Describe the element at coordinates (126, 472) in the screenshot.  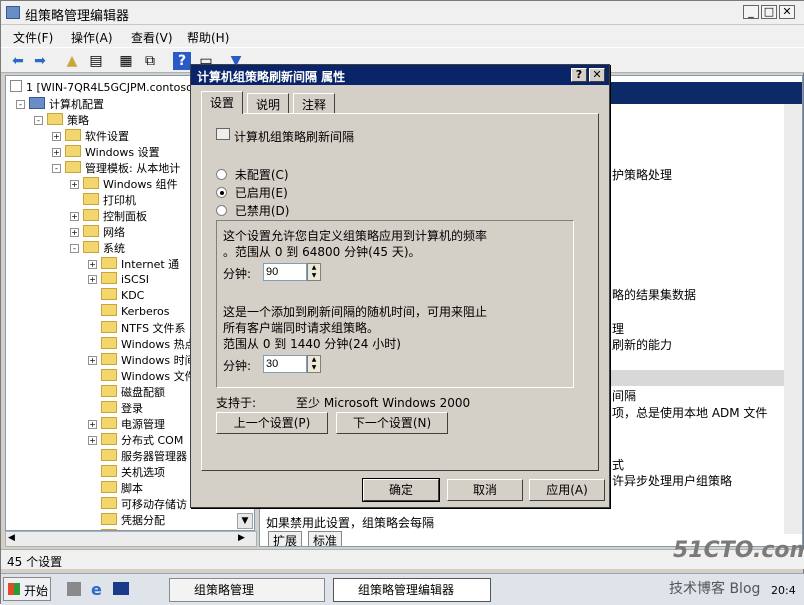
I see `tree-item: 关机选项` at that location.